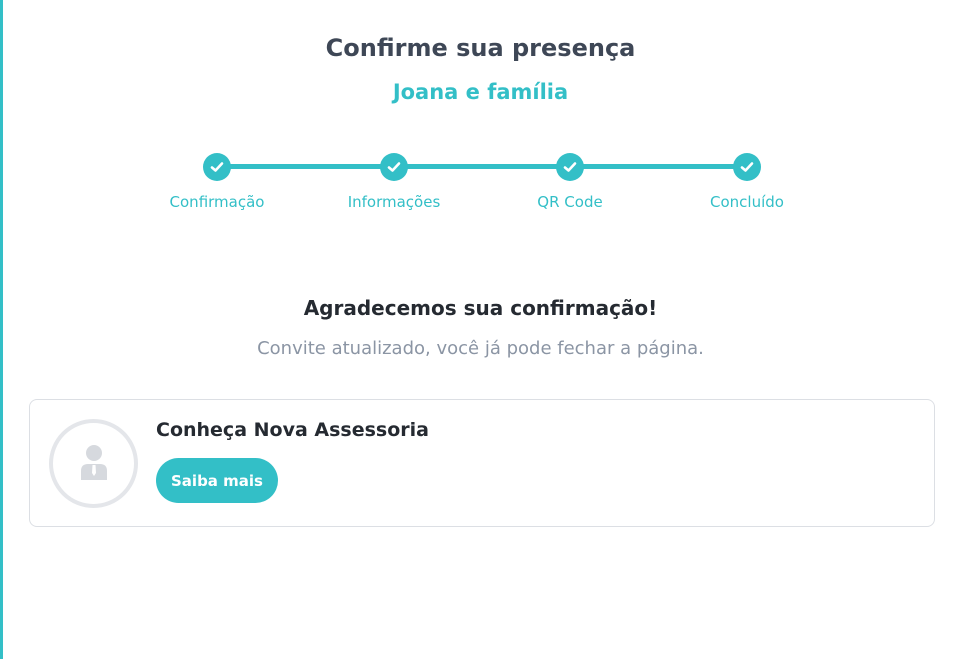  What do you see at coordinates (217, 480) in the screenshot?
I see `saiba-mais-button: Saiba mais` at bounding box center [217, 480].